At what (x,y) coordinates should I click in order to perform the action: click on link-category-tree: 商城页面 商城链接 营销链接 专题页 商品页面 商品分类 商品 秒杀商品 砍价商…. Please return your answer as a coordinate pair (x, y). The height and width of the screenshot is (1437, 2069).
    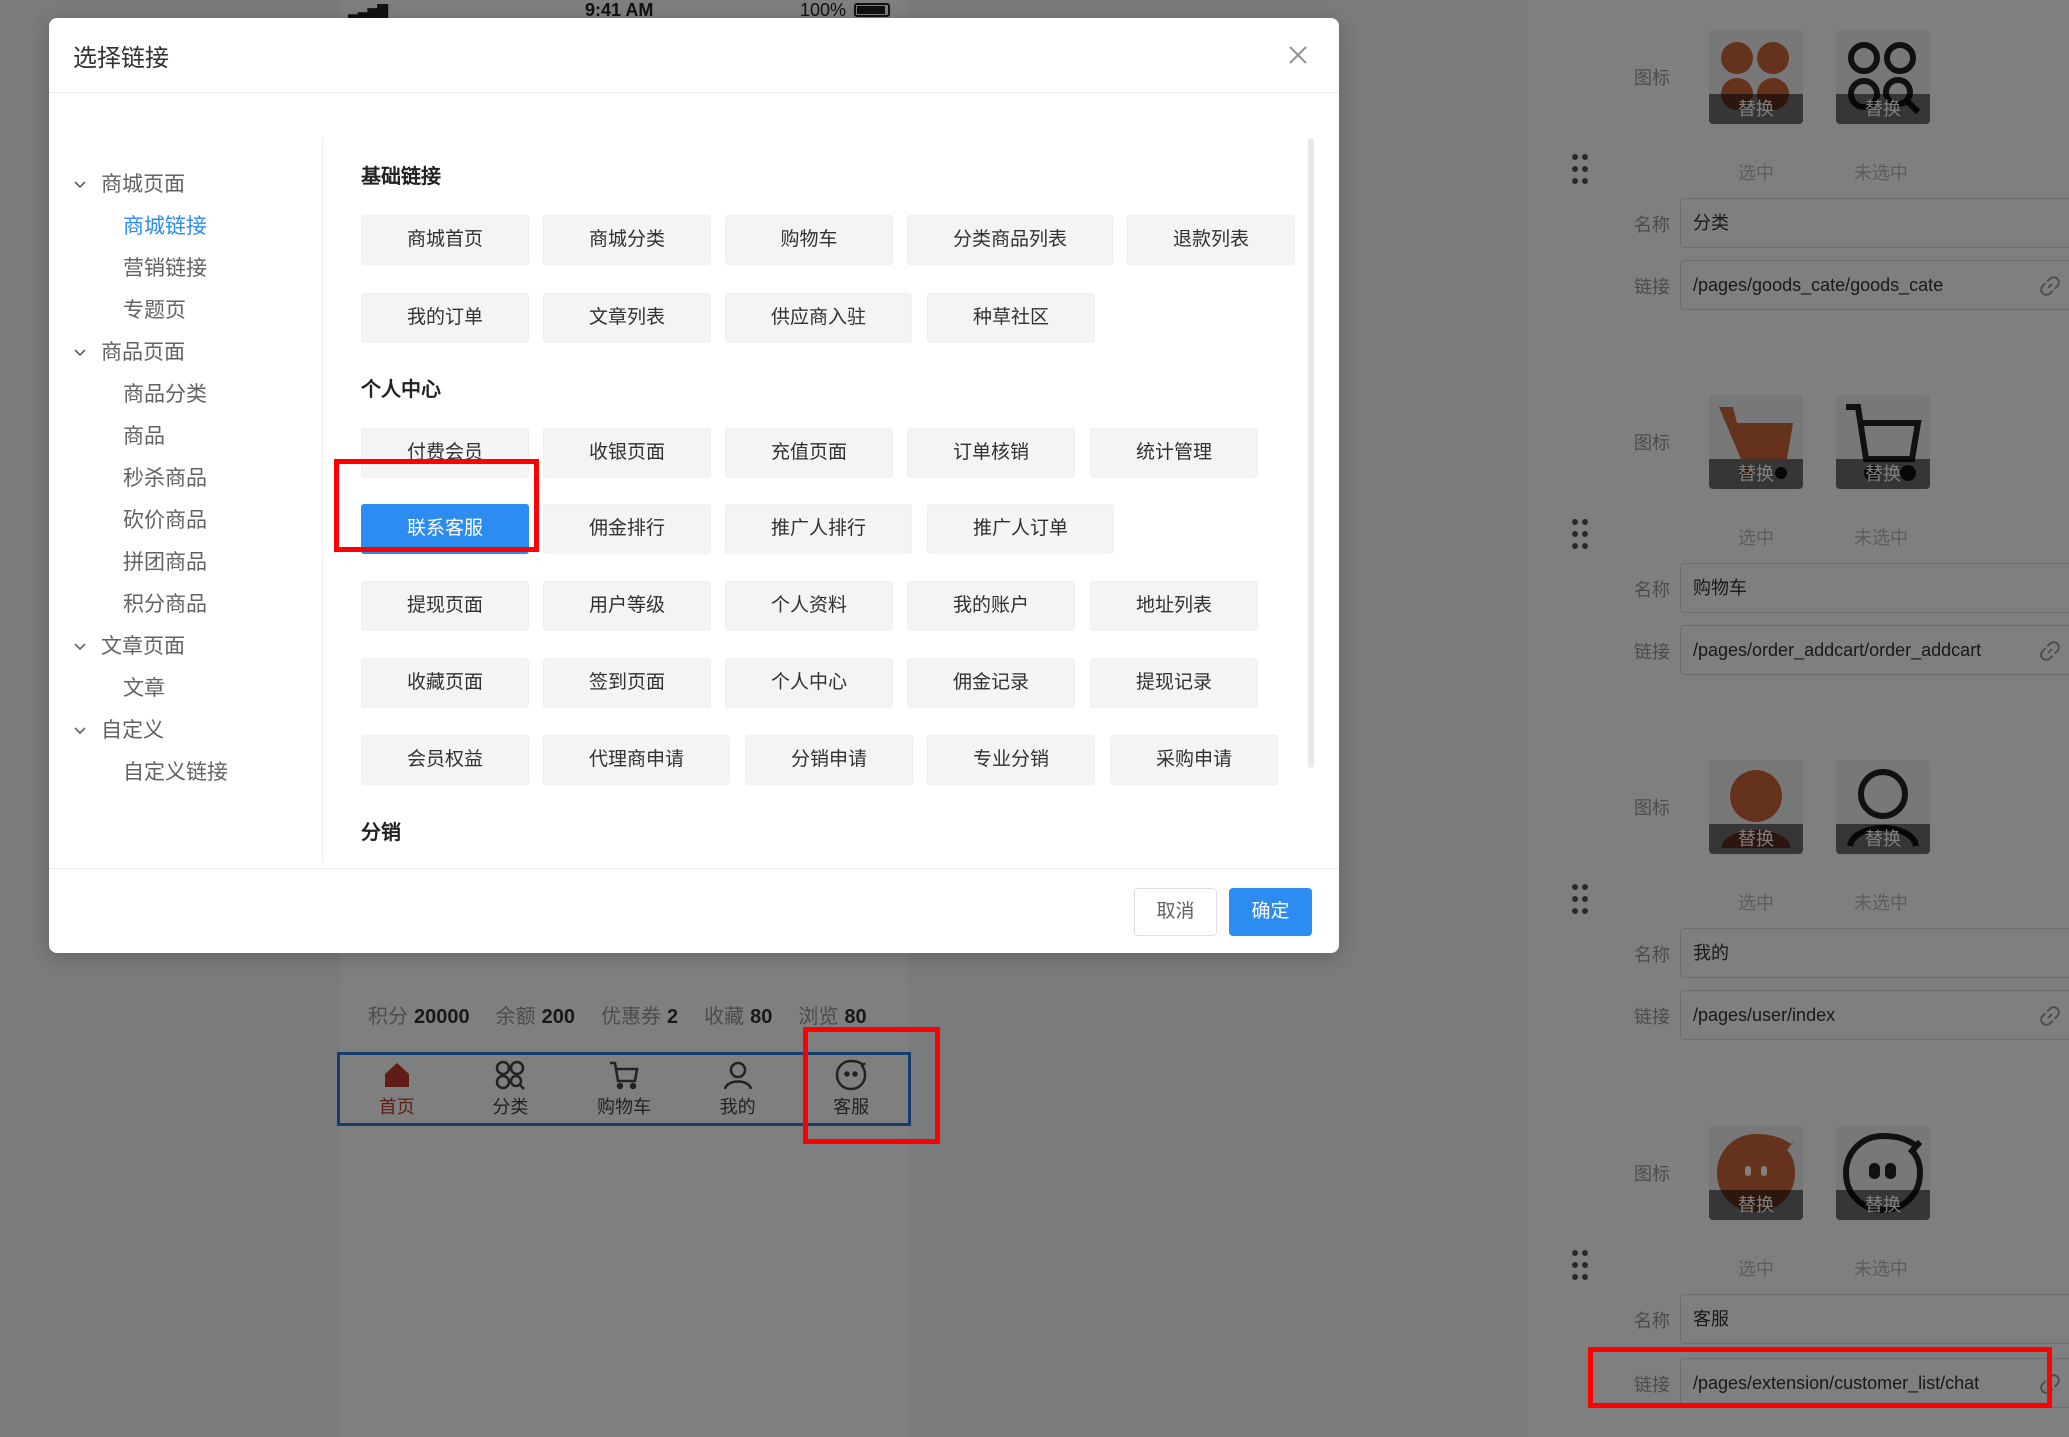
    Looking at the image, I should click on (198, 500).